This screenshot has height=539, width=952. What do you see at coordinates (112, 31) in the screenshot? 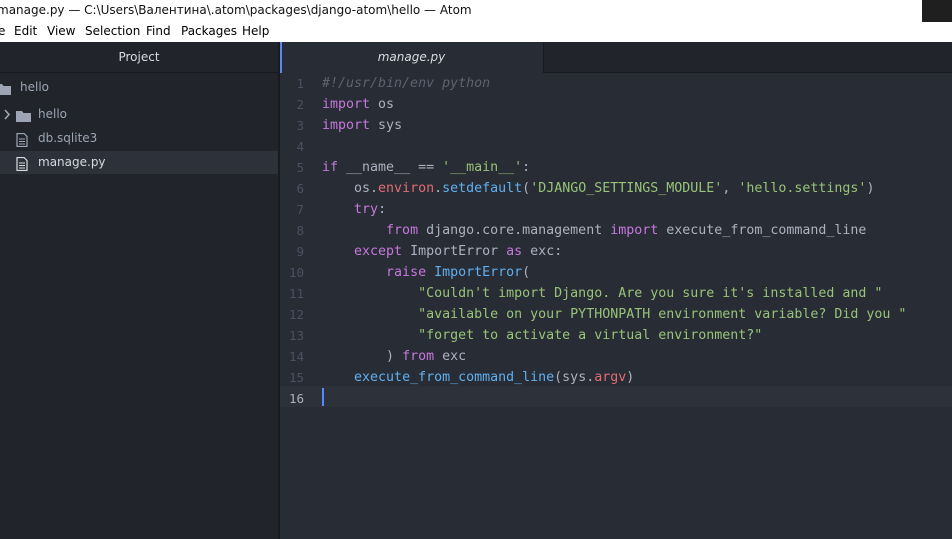
I see `menu-selection: Selection` at bounding box center [112, 31].